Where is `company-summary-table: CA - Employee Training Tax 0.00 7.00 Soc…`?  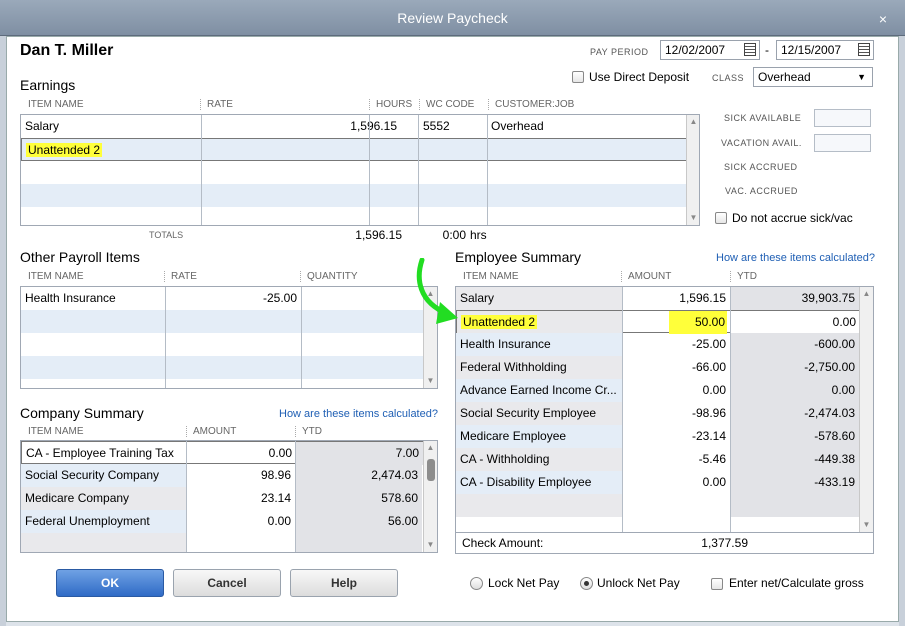
company-summary-table: CA - Employee Training Tax 0.00 7.00 Soc… is located at coordinates (229, 496).